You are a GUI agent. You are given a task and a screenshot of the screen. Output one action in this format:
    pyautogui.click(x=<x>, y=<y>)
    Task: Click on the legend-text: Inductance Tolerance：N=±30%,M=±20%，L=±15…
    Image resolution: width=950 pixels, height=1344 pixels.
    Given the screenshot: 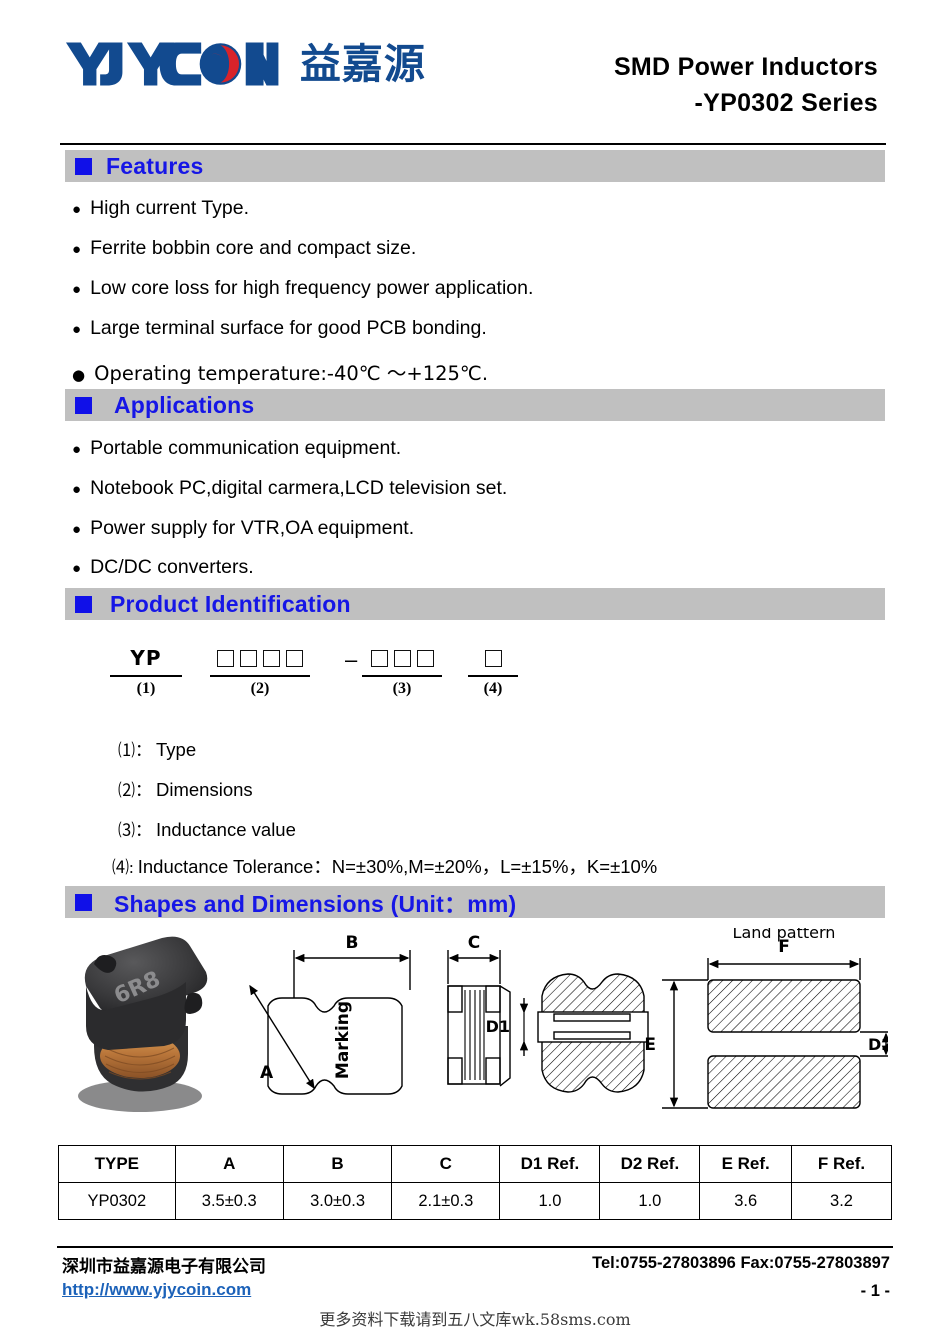 What is the action you would take?
    pyautogui.click(x=397, y=866)
    